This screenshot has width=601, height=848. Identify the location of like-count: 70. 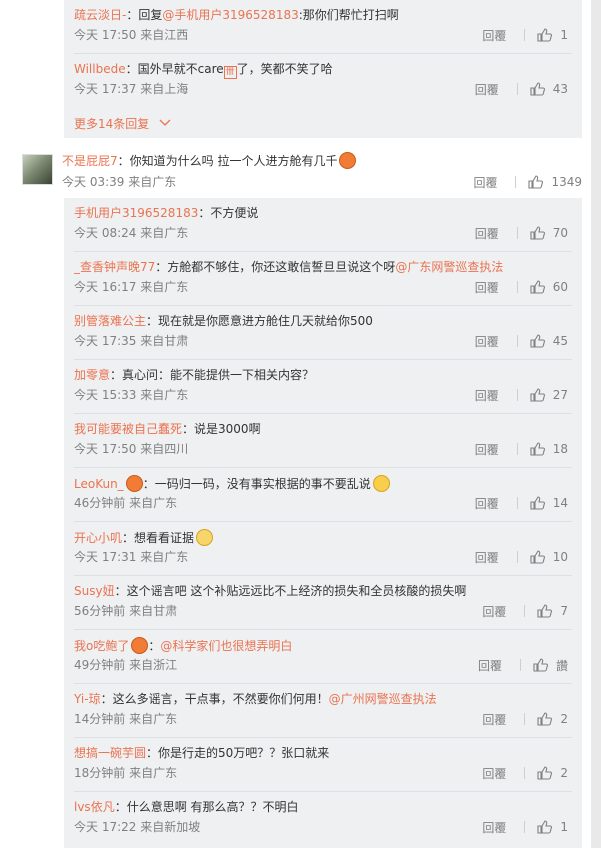
(560, 233).